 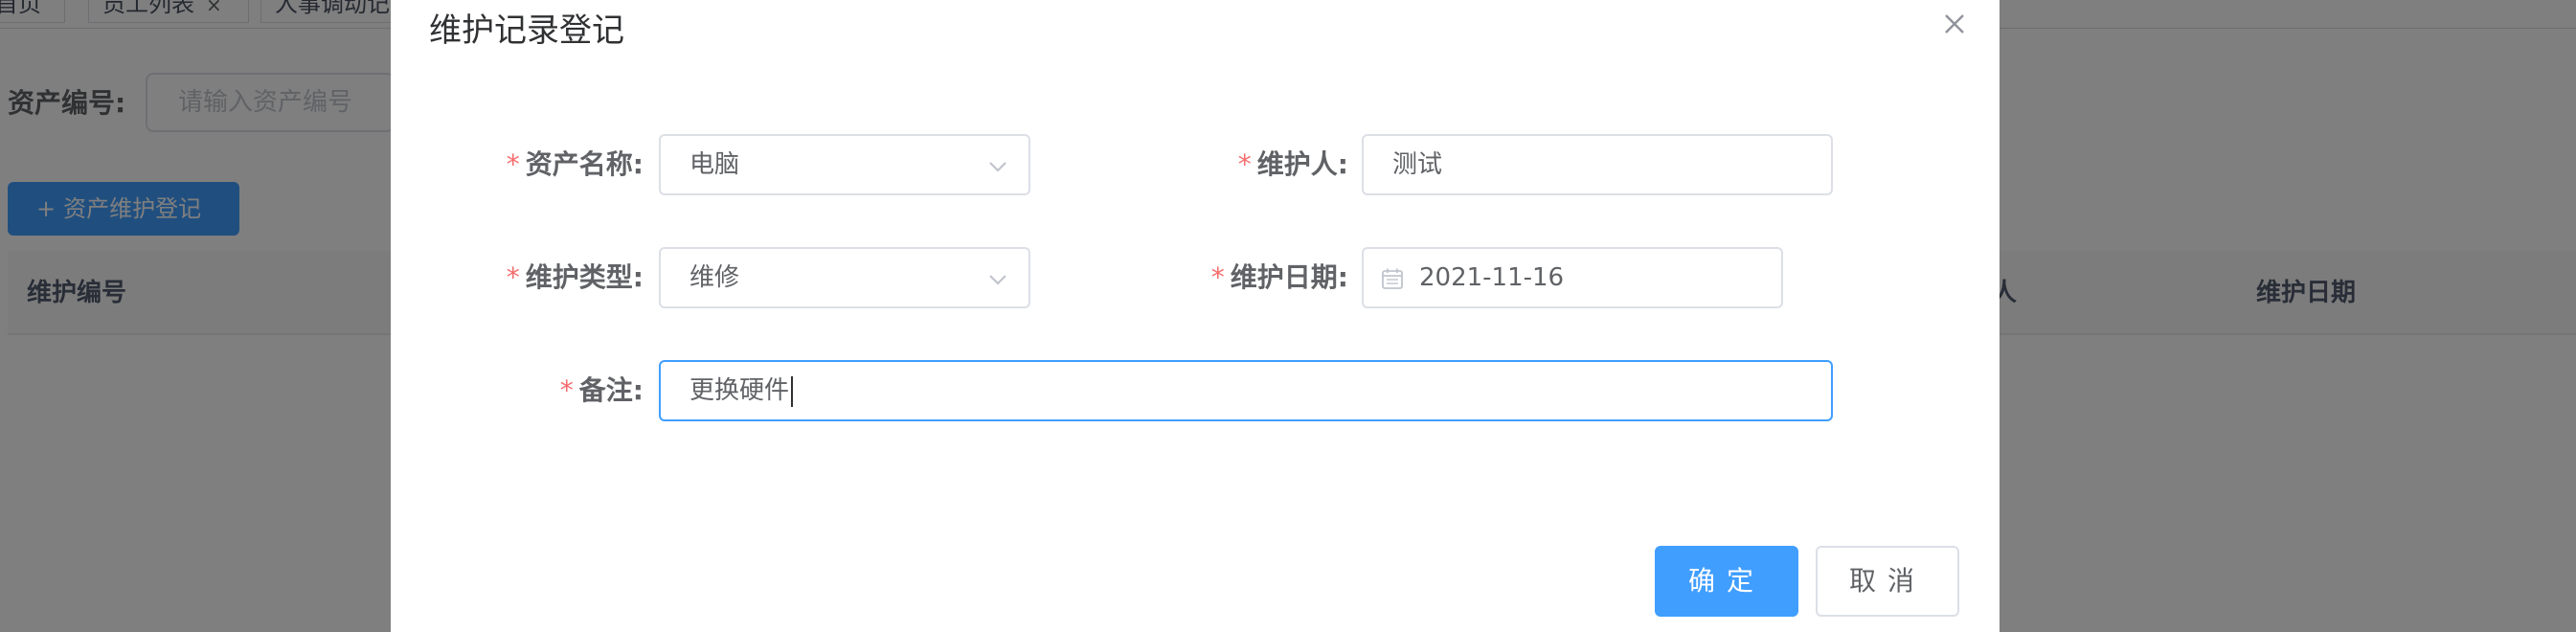 I want to click on maintenance-type-label: * 维护类型:, so click(x=572, y=278).